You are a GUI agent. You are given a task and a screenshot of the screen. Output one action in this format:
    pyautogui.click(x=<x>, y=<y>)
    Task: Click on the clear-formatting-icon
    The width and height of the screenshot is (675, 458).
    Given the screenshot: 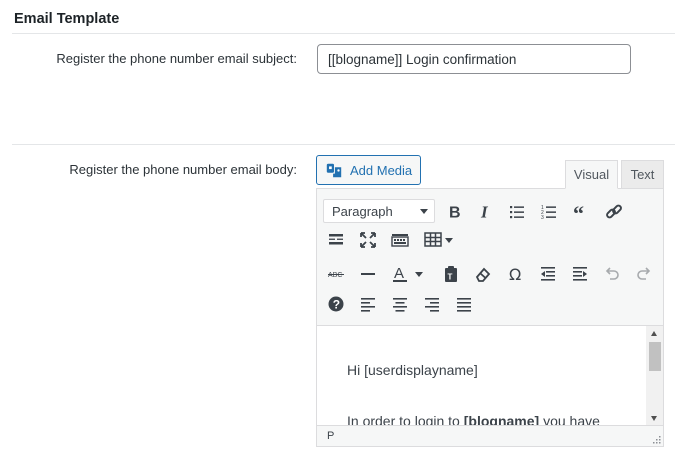 What is the action you would take?
    pyautogui.click(x=483, y=274)
    